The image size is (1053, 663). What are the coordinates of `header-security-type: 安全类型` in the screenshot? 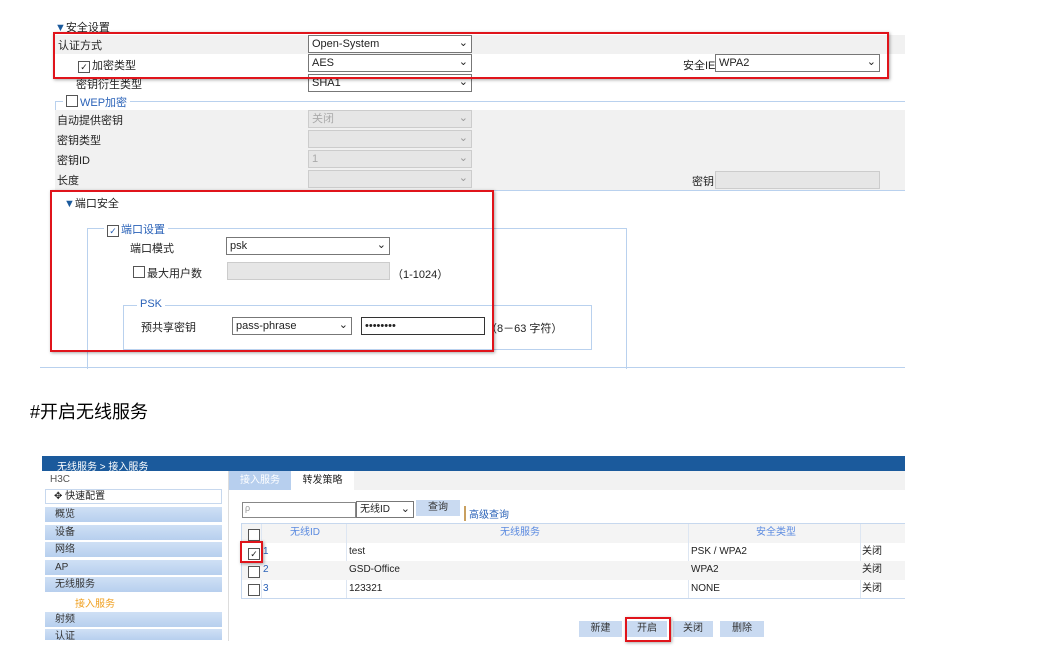 It's located at (776, 533).